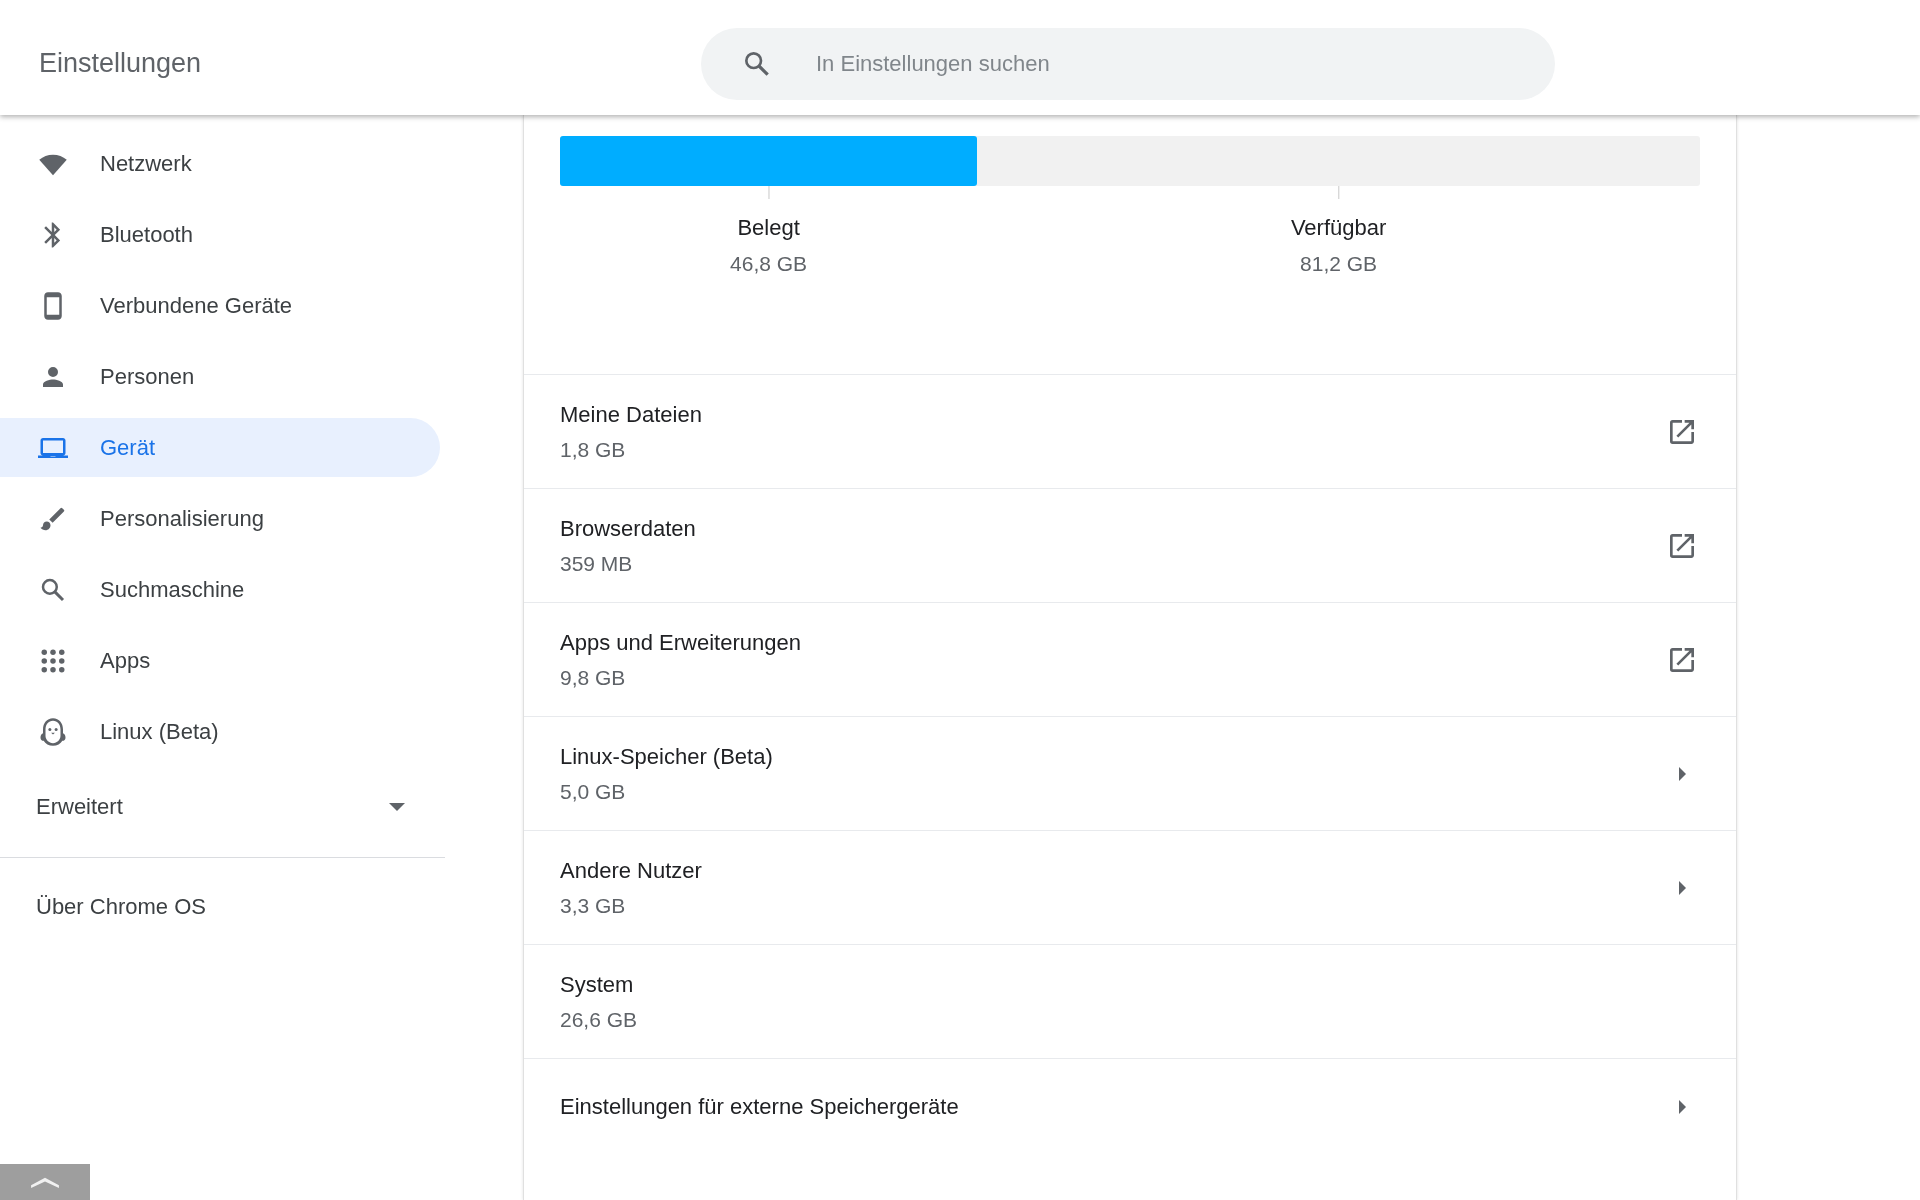  I want to click on row-size: 9,8 GB, so click(593, 677).